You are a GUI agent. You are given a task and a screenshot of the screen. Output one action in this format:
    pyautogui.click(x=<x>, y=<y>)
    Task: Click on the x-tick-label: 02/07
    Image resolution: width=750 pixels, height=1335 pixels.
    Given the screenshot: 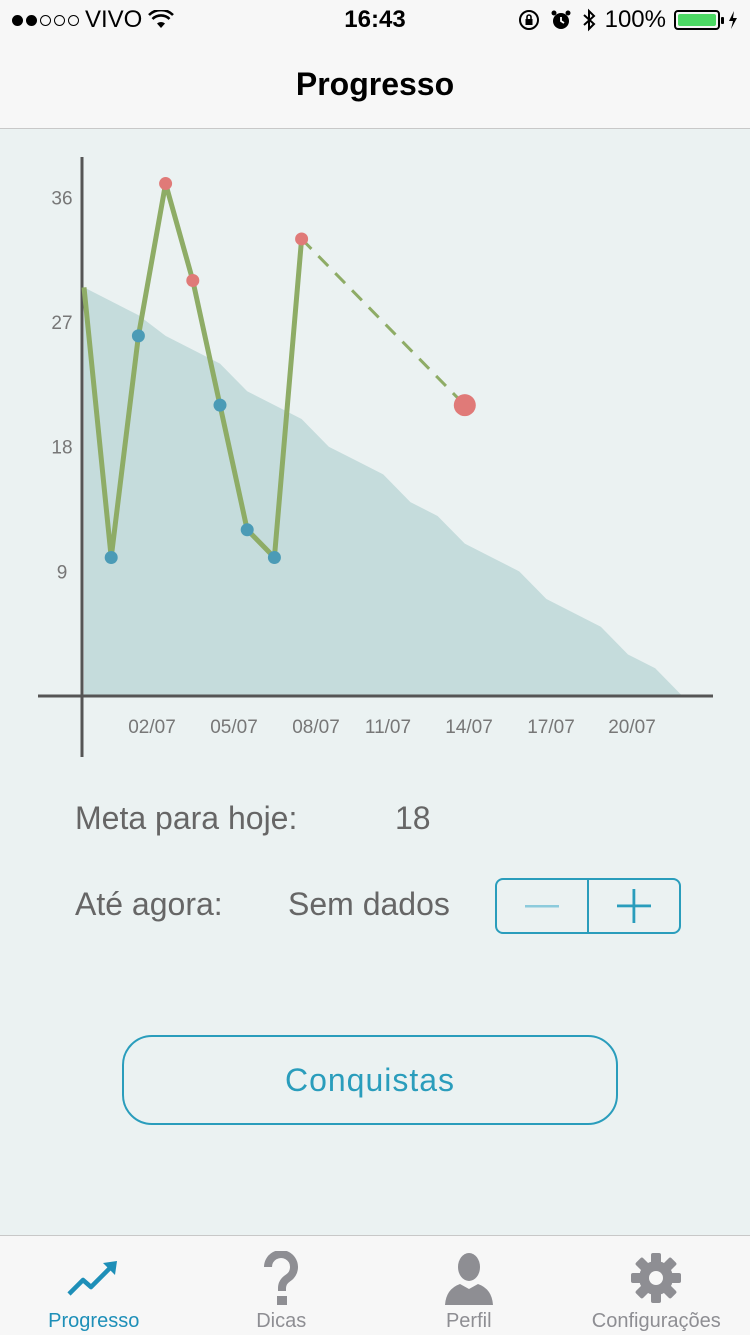 What is the action you would take?
    pyautogui.click(x=152, y=727)
    